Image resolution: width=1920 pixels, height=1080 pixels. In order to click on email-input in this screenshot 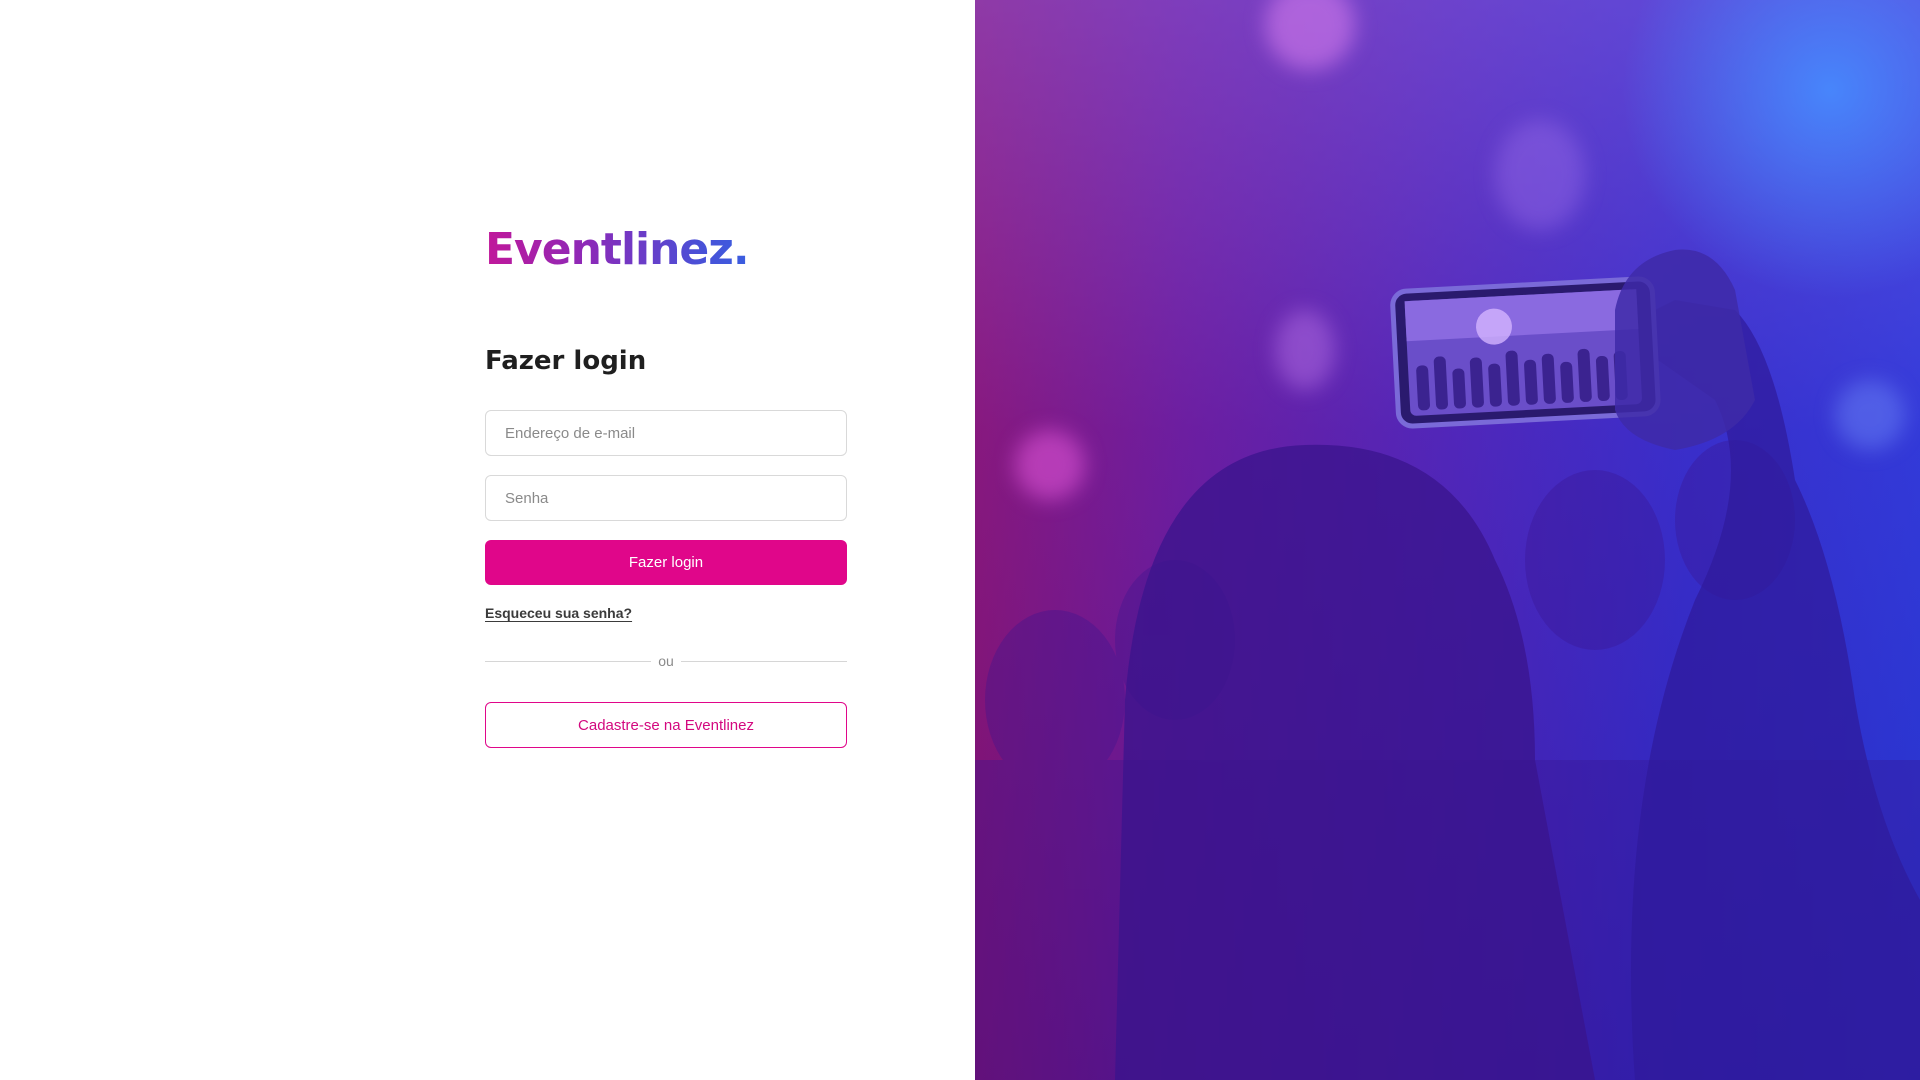, I will do `click(666, 433)`.